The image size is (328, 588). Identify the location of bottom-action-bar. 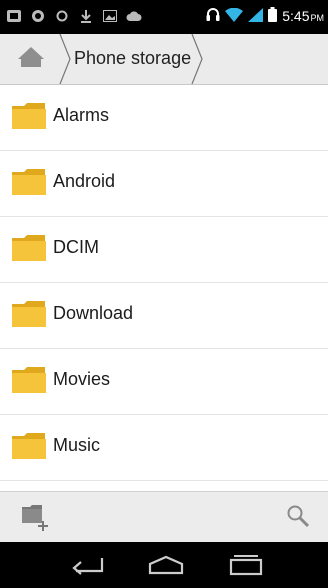
(164, 517).